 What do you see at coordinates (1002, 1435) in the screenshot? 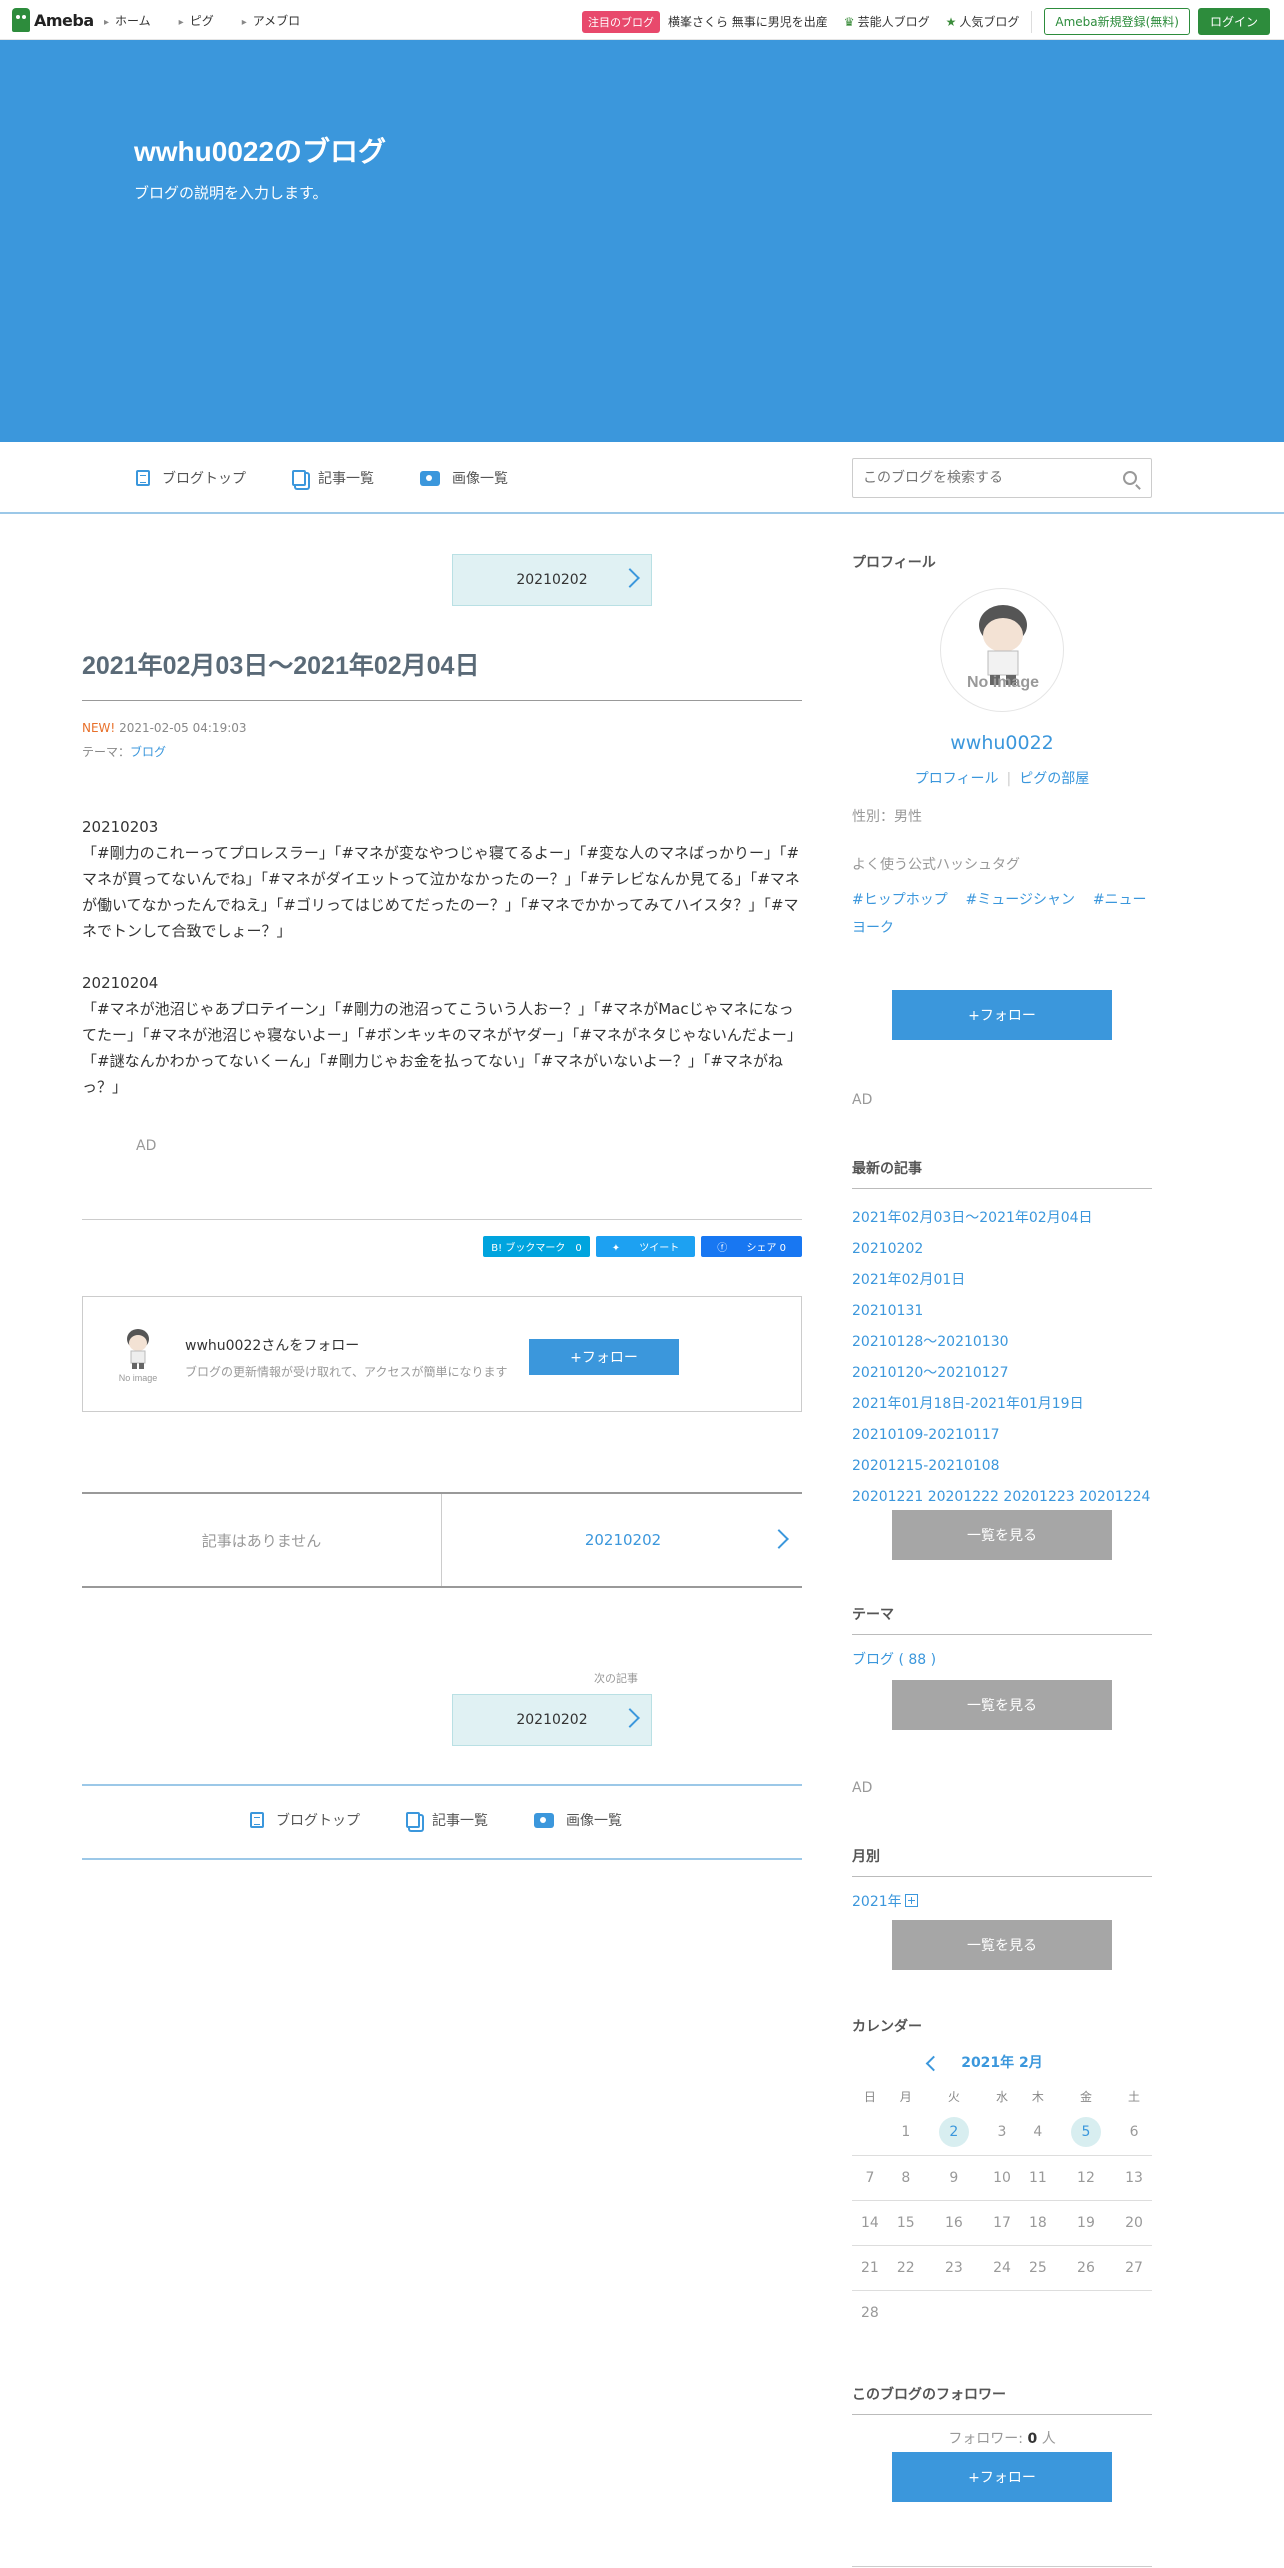
I see `recent-article-link: 20210109-20210117` at bounding box center [1002, 1435].